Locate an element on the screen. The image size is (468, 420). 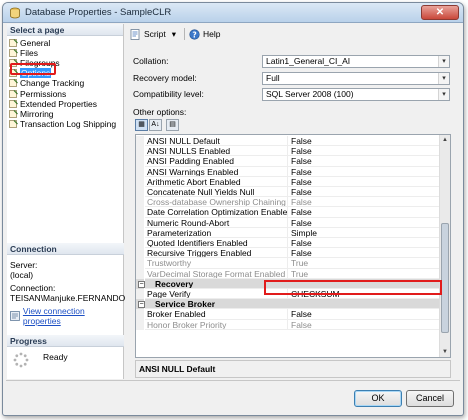
scroll-up-icon: ▲ is located at coordinates (445, 140).